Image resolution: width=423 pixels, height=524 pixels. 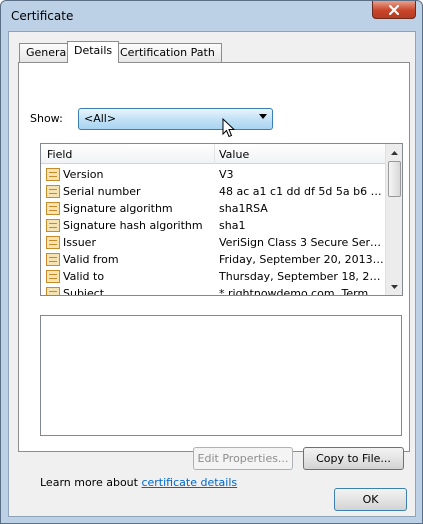 What do you see at coordinates (167, 52) in the screenshot?
I see `tab-certification-path: Certification Path` at bounding box center [167, 52].